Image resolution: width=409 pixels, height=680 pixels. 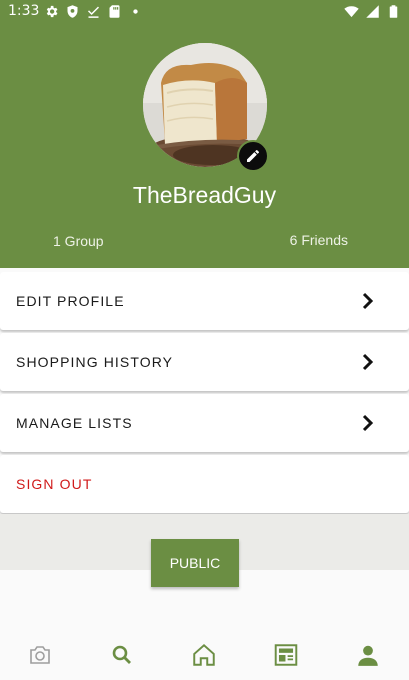 I want to click on sd-card-icon, so click(x=114, y=11).